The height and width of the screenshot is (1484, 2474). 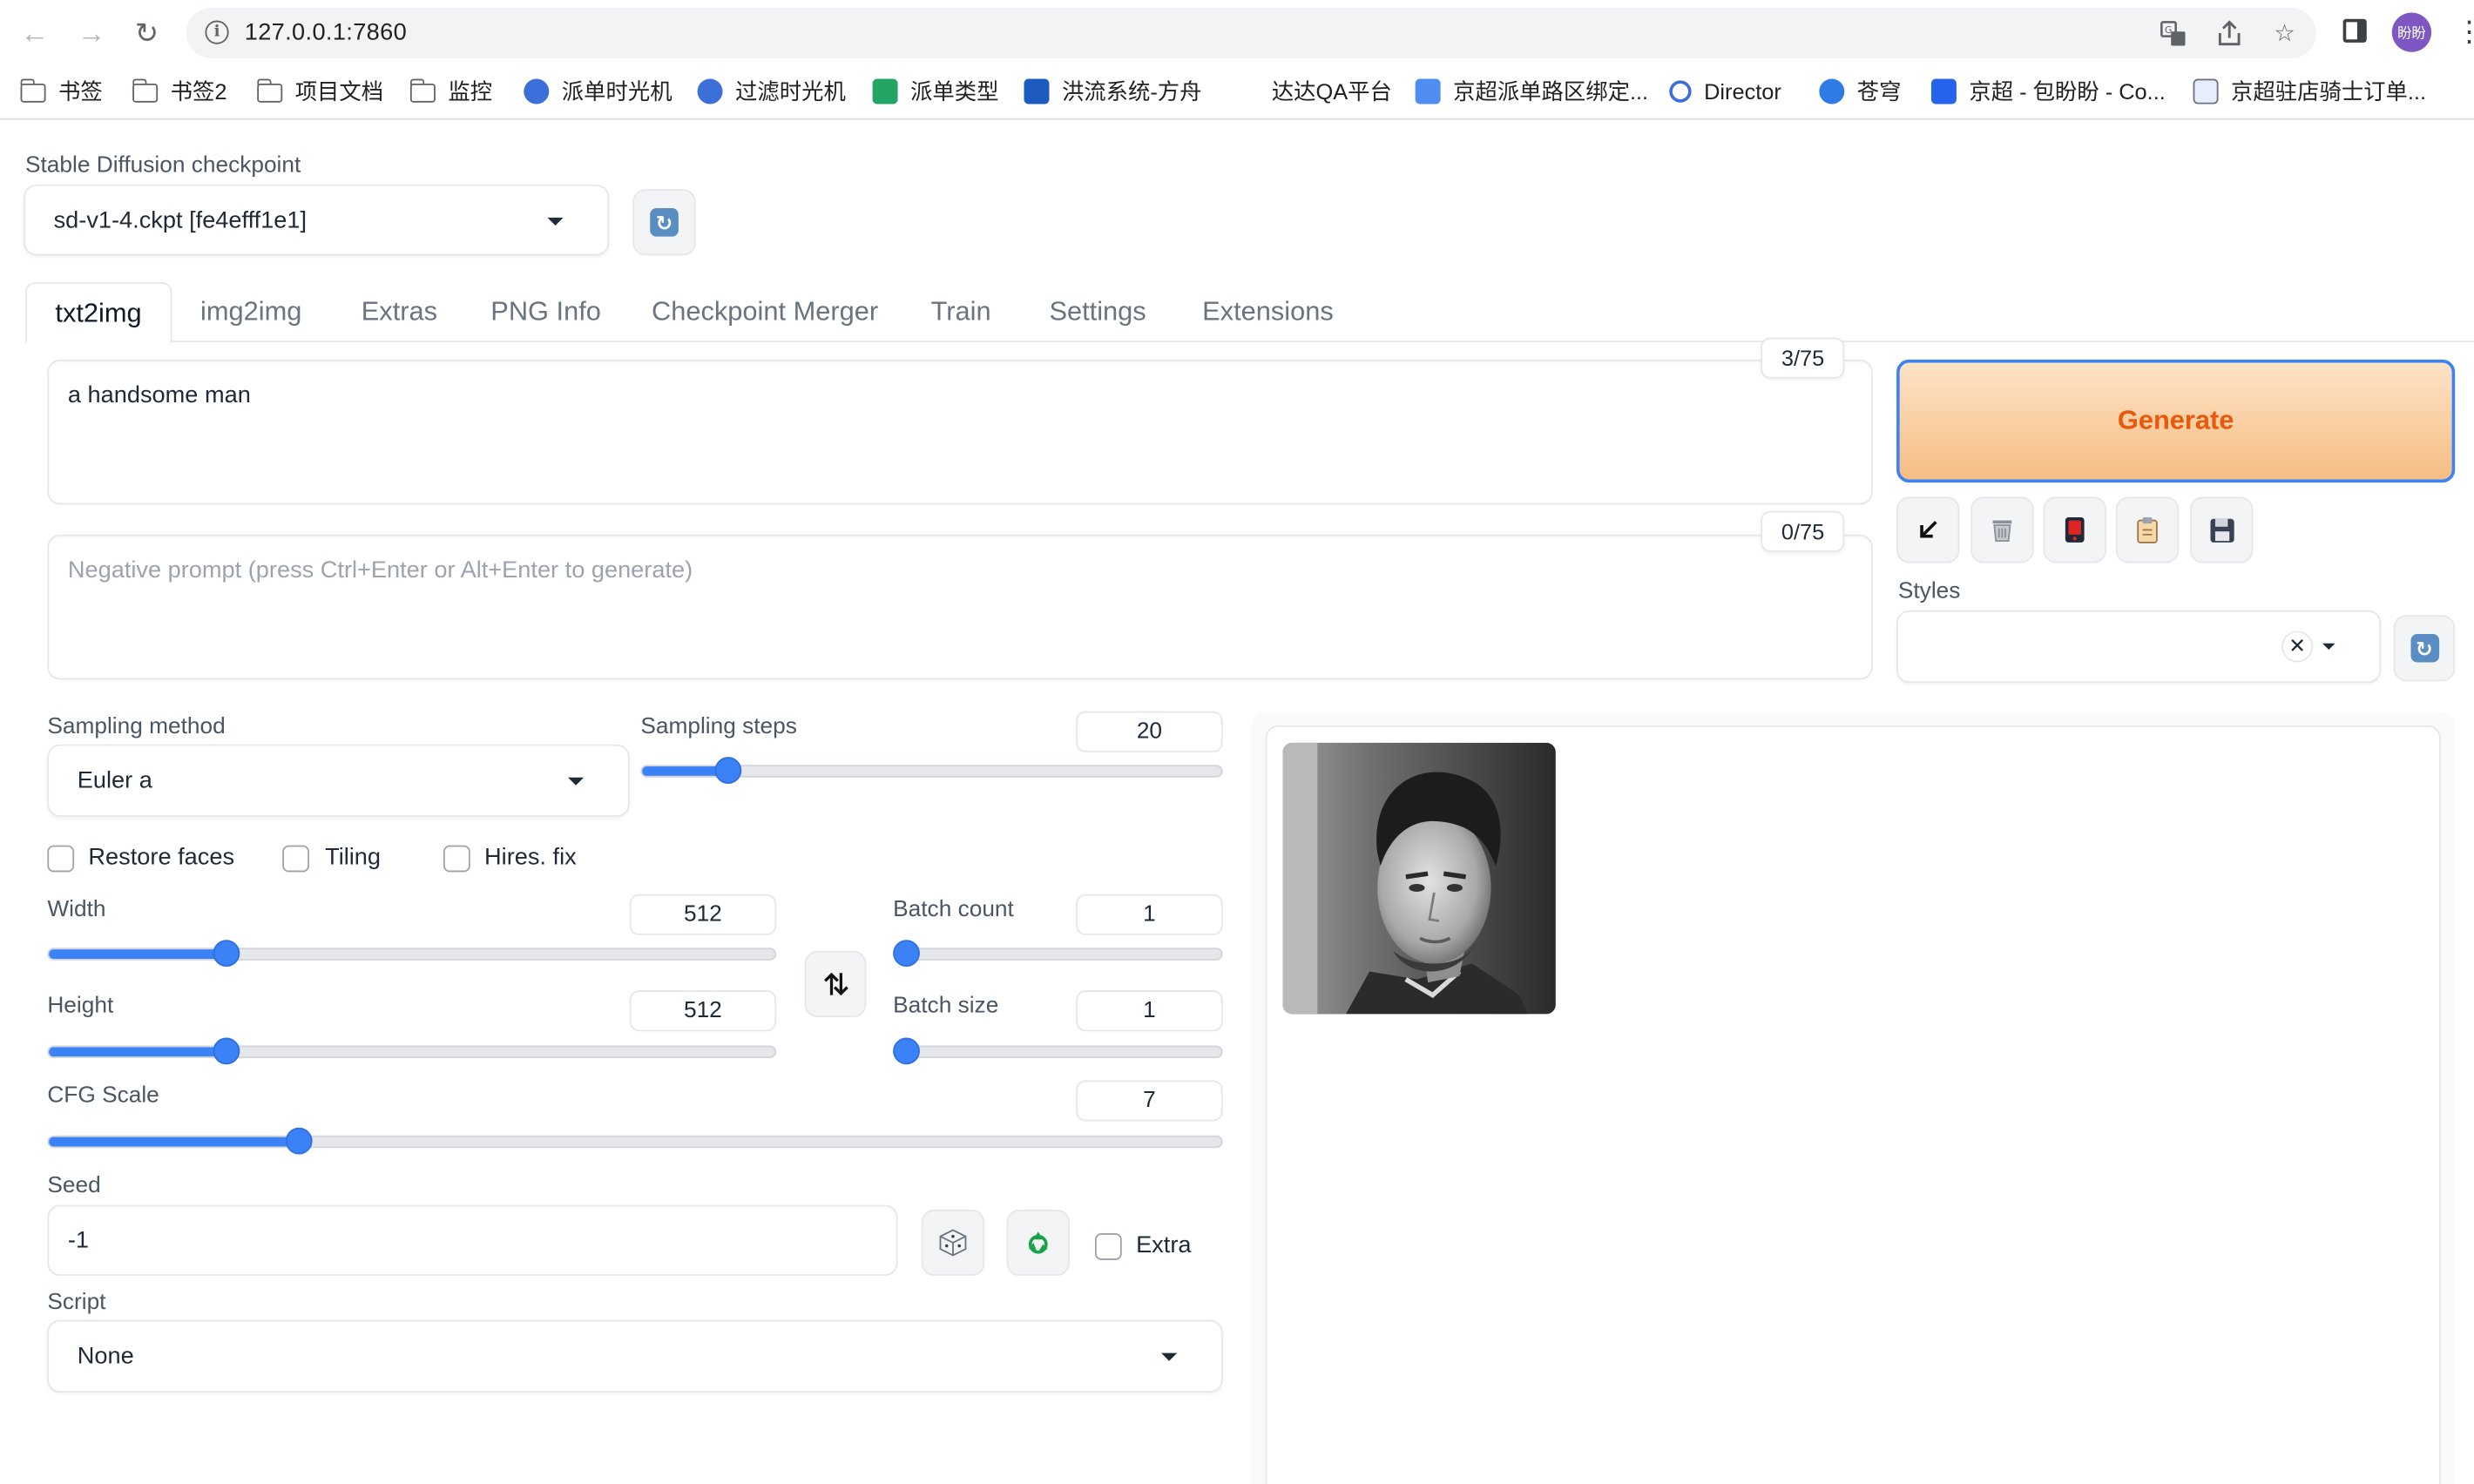 I want to click on extra-networks-button, so click(x=2074, y=529).